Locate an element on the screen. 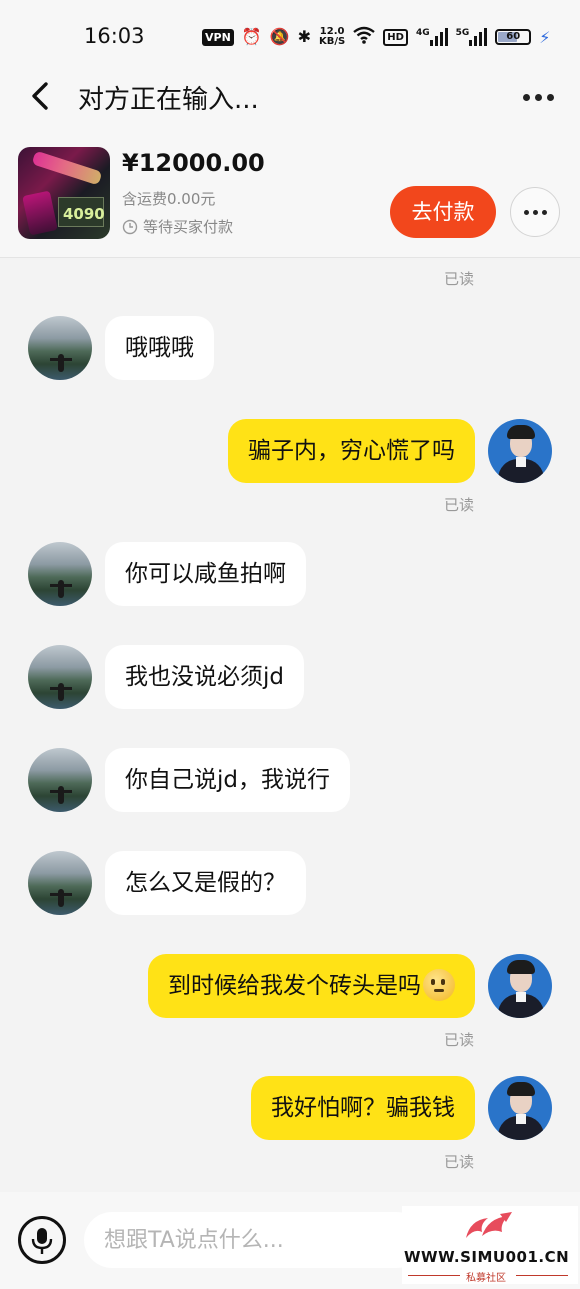 The height and width of the screenshot is (1289, 580). hd-badge: HD is located at coordinates (395, 37).